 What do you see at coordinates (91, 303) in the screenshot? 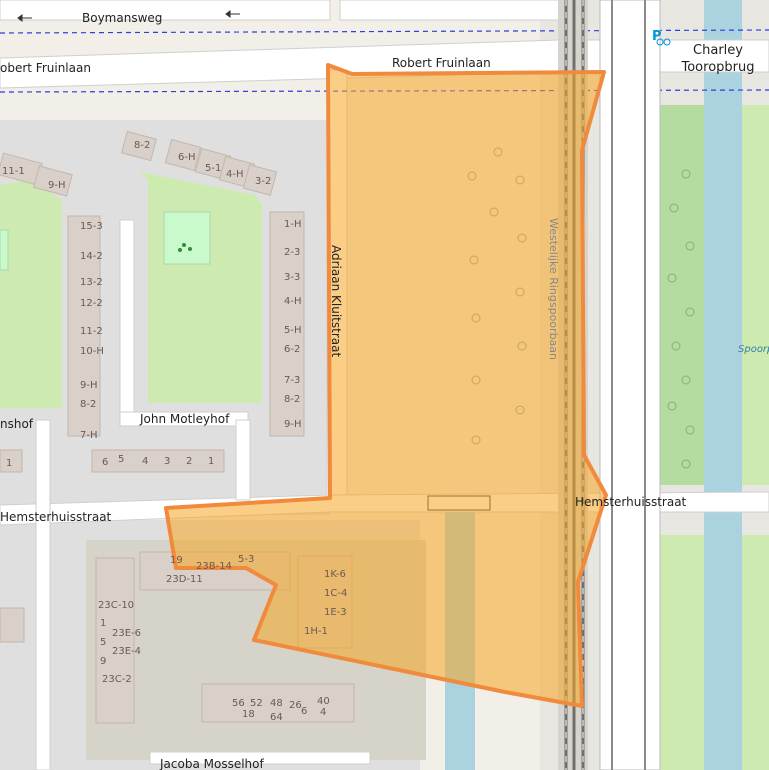
I see `house-number: 12-2` at bounding box center [91, 303].